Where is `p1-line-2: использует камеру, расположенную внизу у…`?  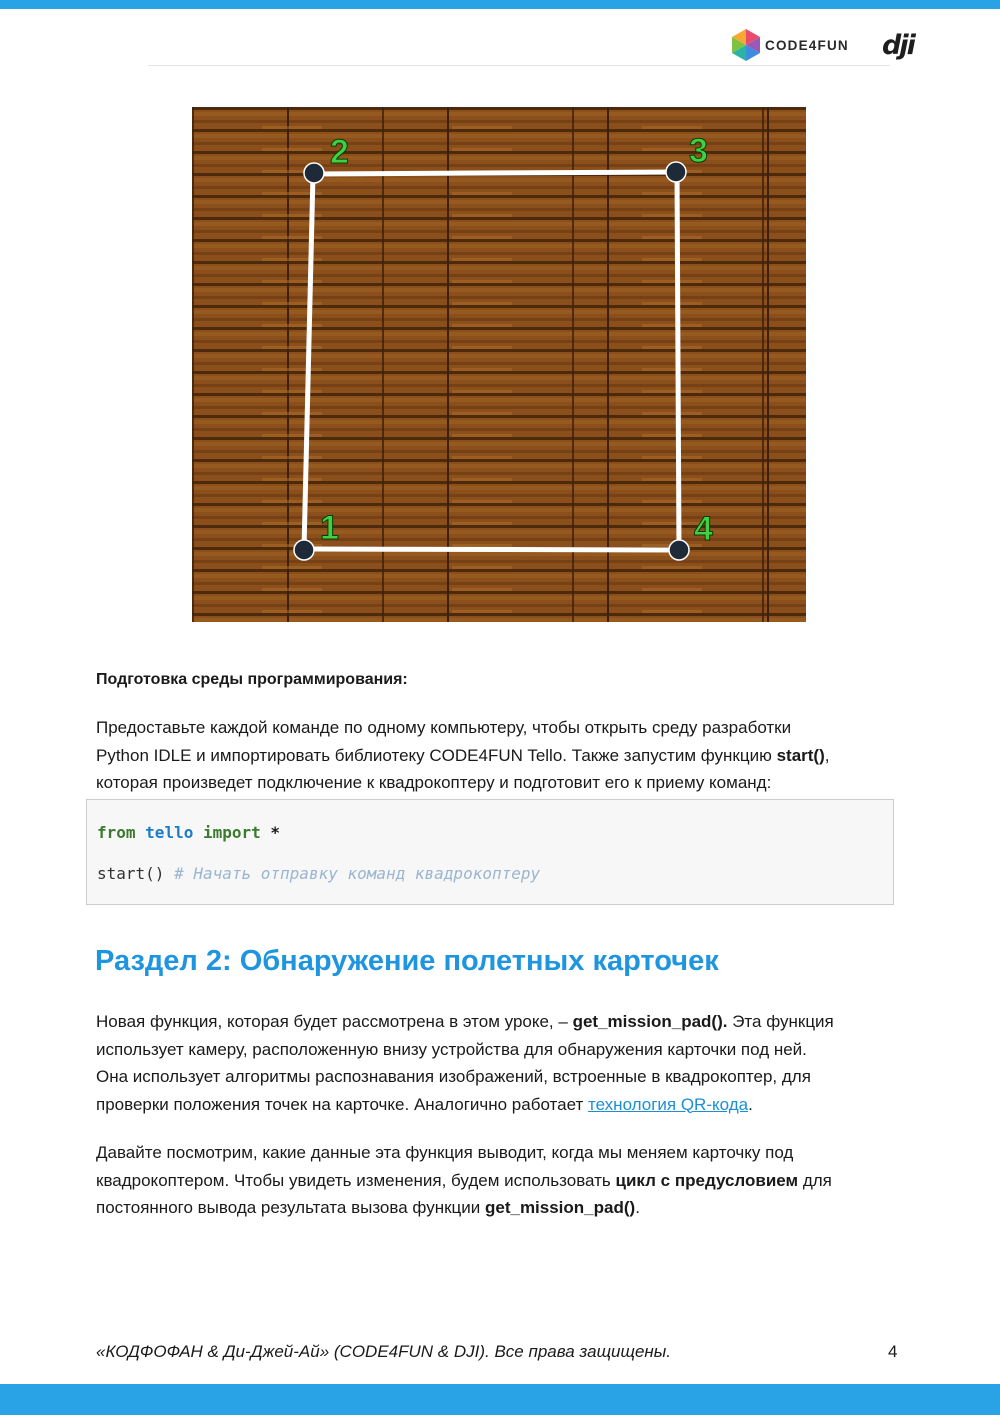
p1-line-2: использует камеру, расположенную внизу у… is located at coordinates (451, 1049).